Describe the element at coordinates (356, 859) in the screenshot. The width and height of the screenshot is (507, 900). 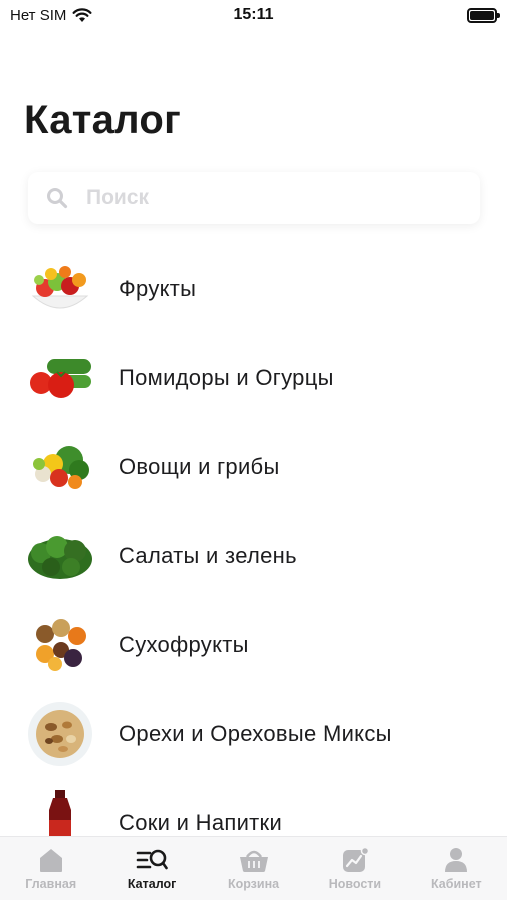
I see `news-chart-icon` at that location.